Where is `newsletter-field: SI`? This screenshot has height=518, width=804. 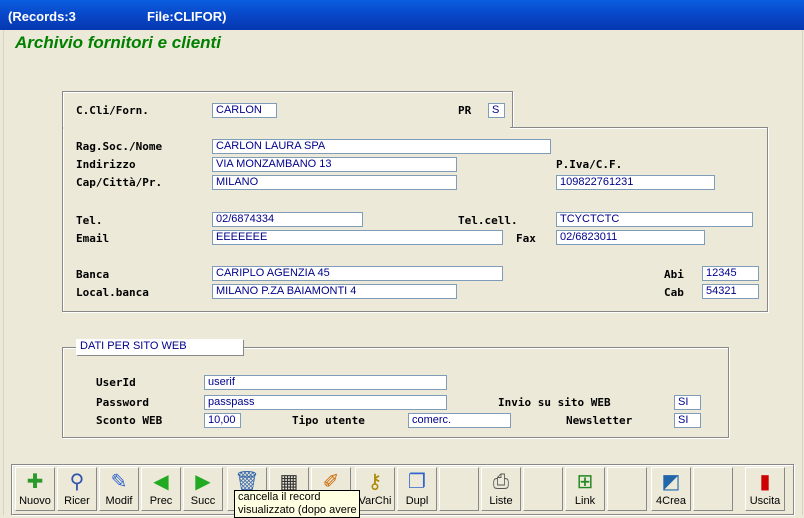 newsletter-field: SI is located at coordinates (687, 420).